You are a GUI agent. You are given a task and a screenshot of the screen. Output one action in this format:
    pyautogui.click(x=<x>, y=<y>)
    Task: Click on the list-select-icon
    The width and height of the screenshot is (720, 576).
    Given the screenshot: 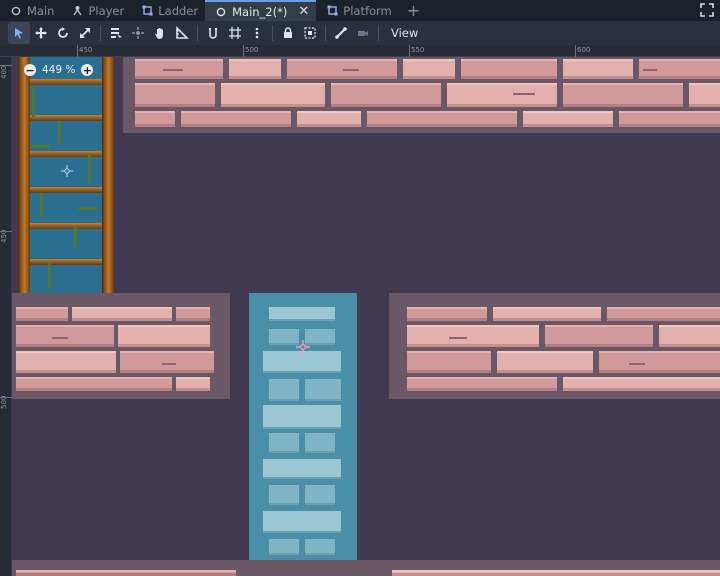 What is the action you would take?
    pyautogui.click(x=116, y=33)
    